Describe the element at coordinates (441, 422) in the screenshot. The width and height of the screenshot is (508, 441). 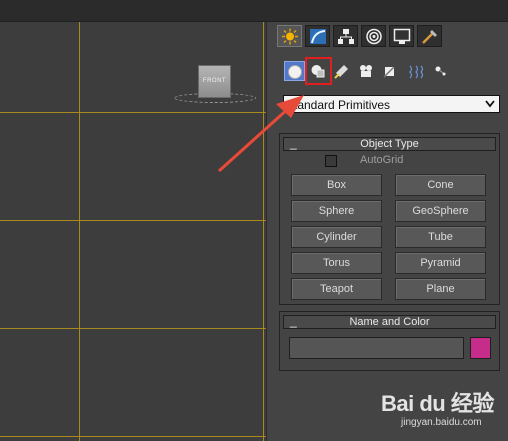
I see `watermark-url: jingyan.baidu.com` at that location.